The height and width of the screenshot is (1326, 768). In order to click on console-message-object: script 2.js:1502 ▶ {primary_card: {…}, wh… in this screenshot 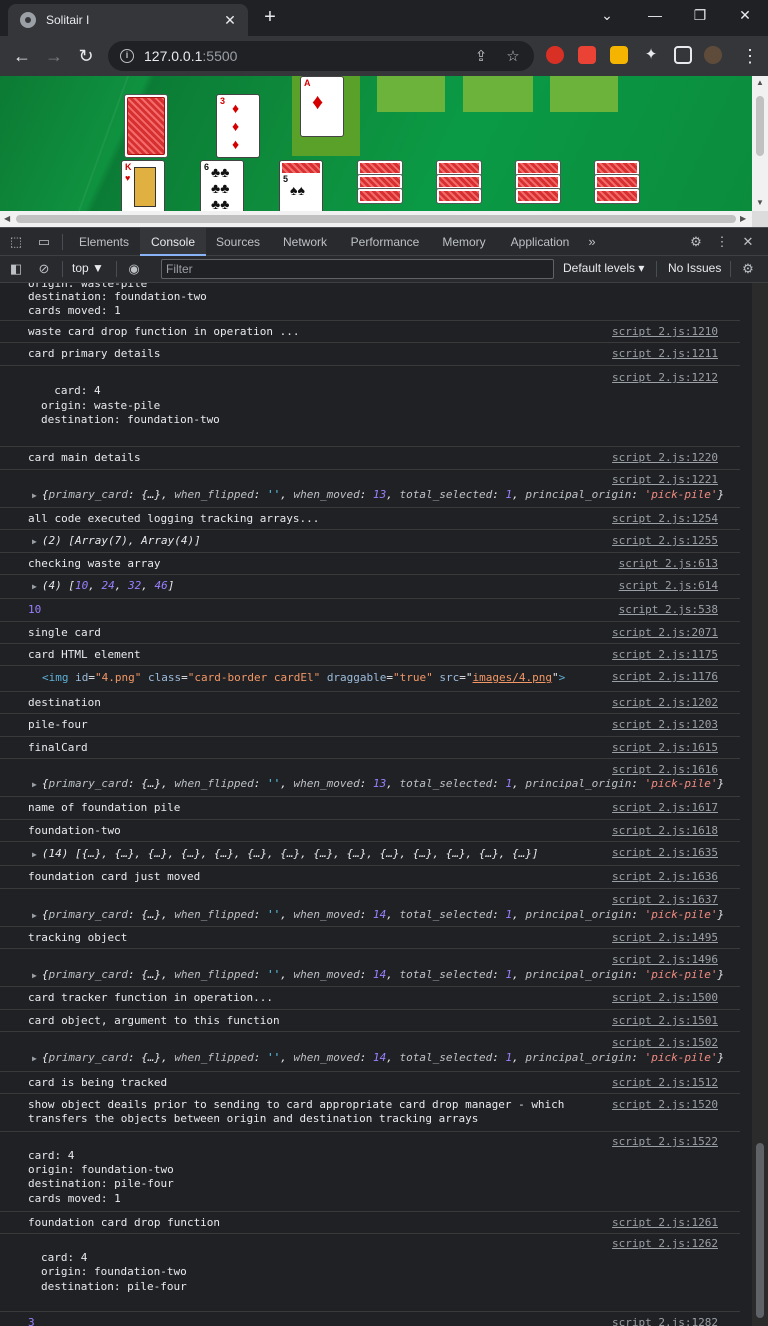, I will do `click(370, 1052)`.